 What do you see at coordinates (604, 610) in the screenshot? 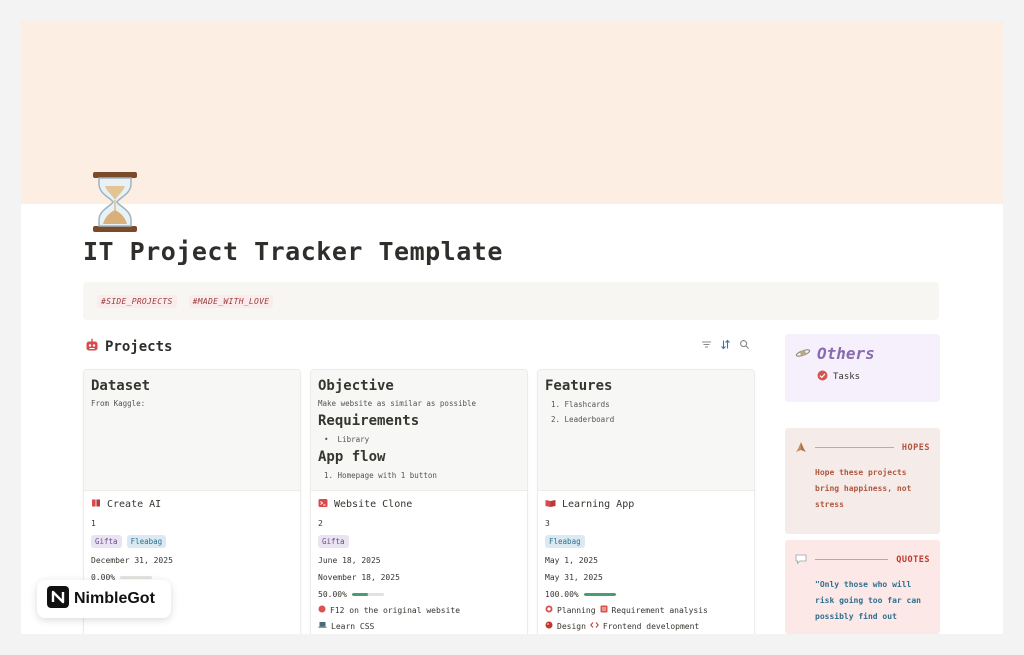
I see `checklist-icon` at bounding box center [604, 610].